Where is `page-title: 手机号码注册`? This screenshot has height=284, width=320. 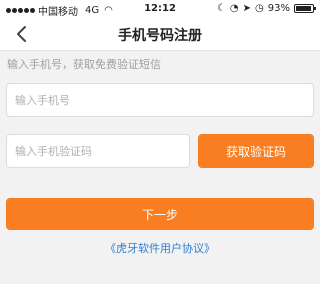
page-title: 手机号码注册 is located at coordinates (160, 36).